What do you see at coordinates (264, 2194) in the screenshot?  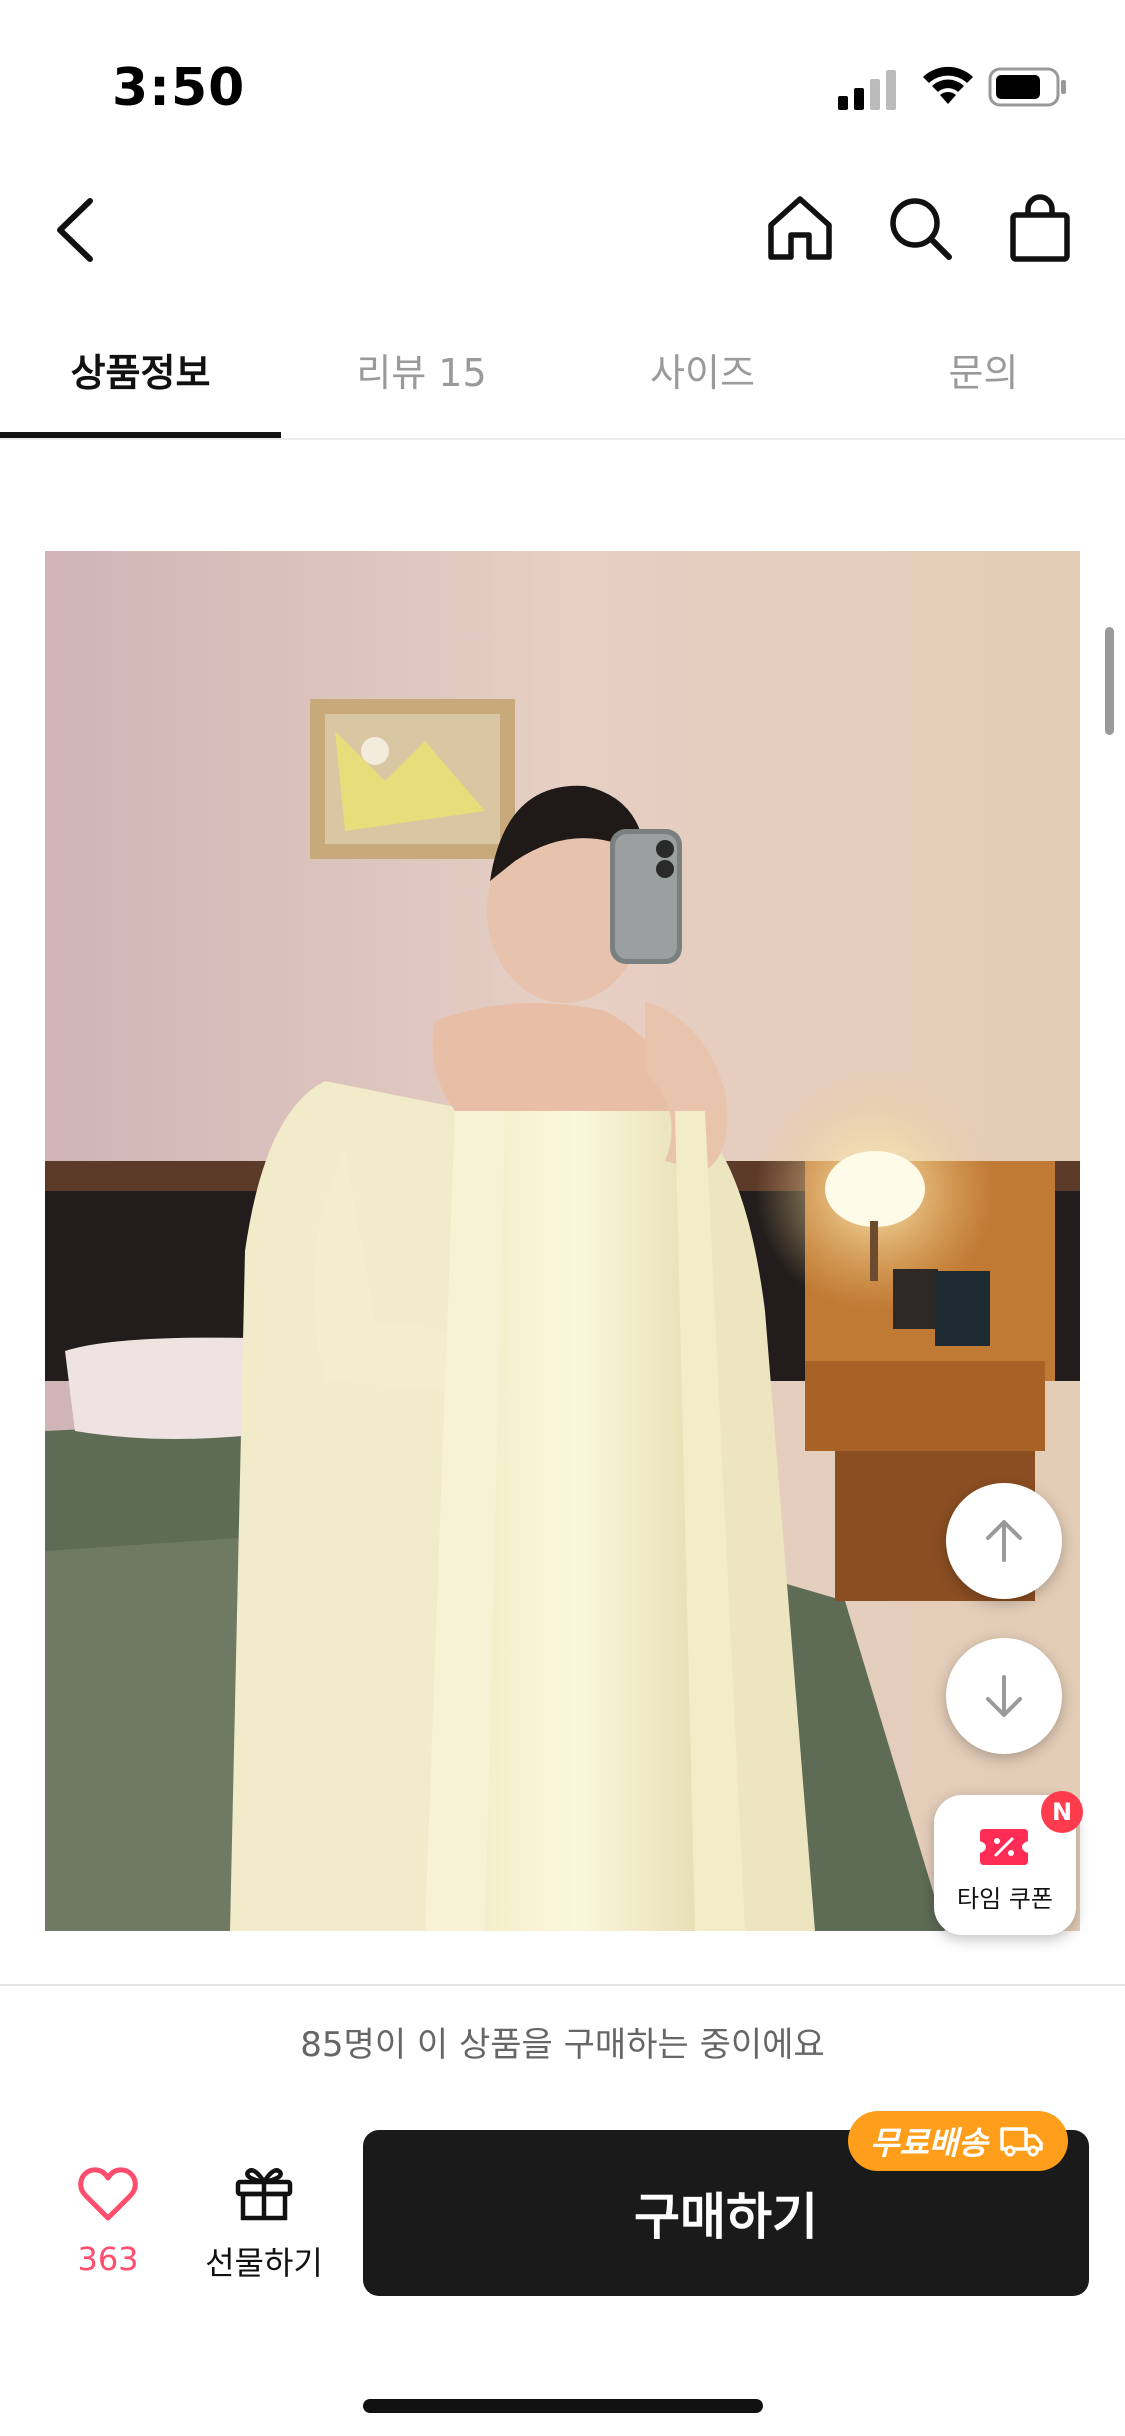 I see `gift-icon` at bounding box center [264, 2194].